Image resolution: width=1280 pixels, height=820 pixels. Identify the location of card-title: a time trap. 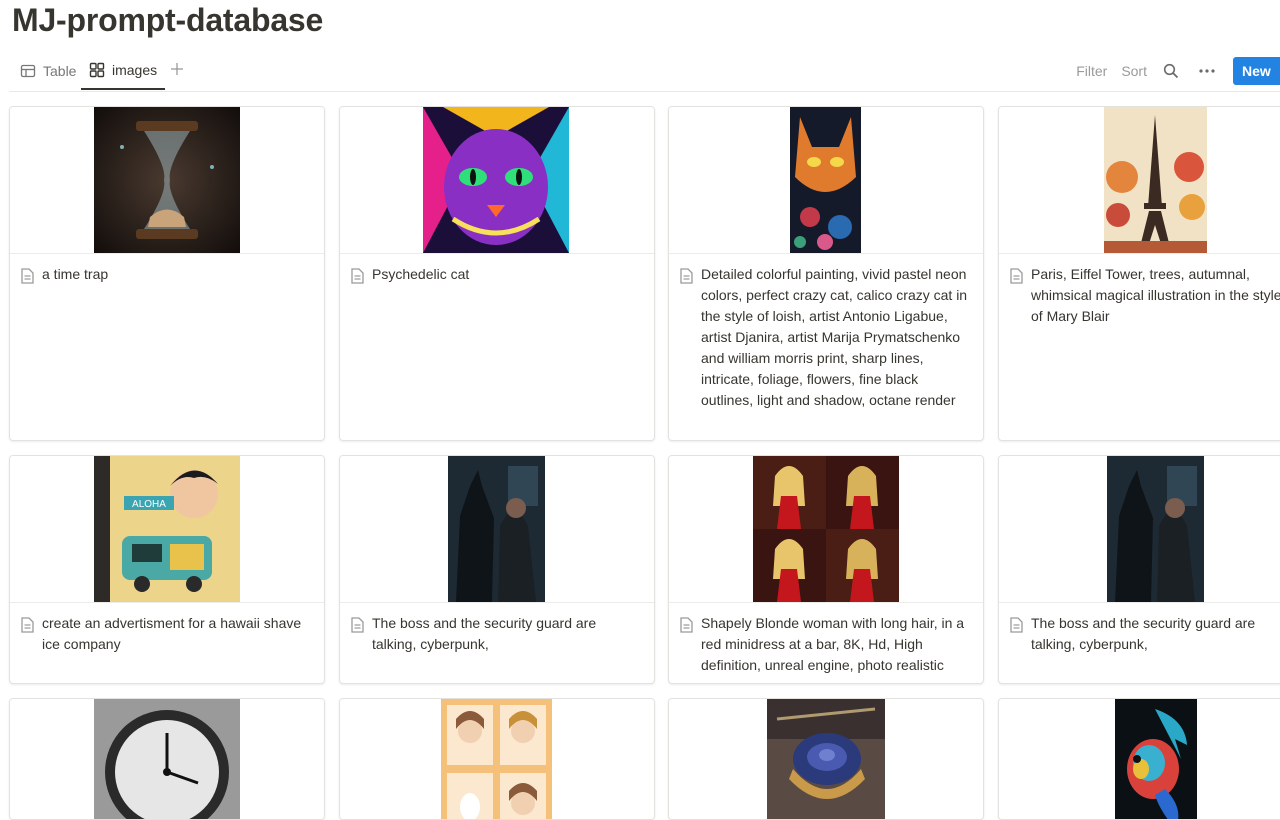
(75, 274).